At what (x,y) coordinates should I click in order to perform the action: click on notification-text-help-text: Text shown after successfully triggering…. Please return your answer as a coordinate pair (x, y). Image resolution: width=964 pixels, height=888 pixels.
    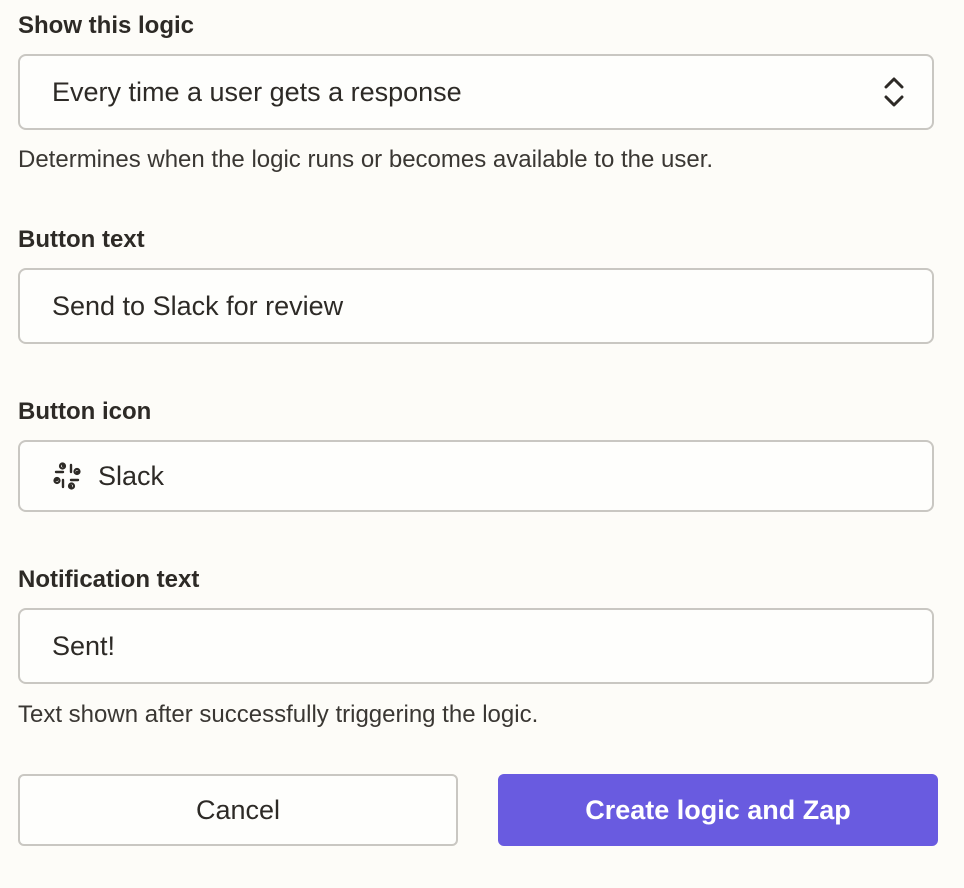
    Looking at the image, I should click on (278, 714).